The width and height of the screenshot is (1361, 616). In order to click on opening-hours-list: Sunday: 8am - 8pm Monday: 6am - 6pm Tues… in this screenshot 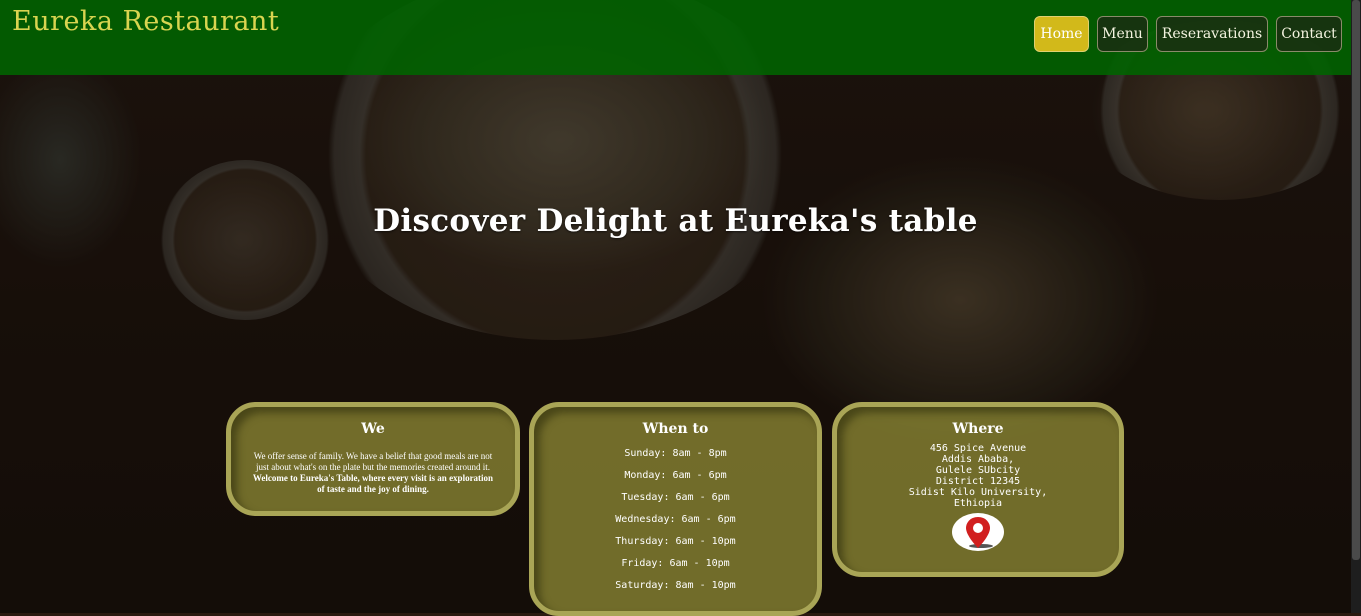, I will do `click(675, 520)`.